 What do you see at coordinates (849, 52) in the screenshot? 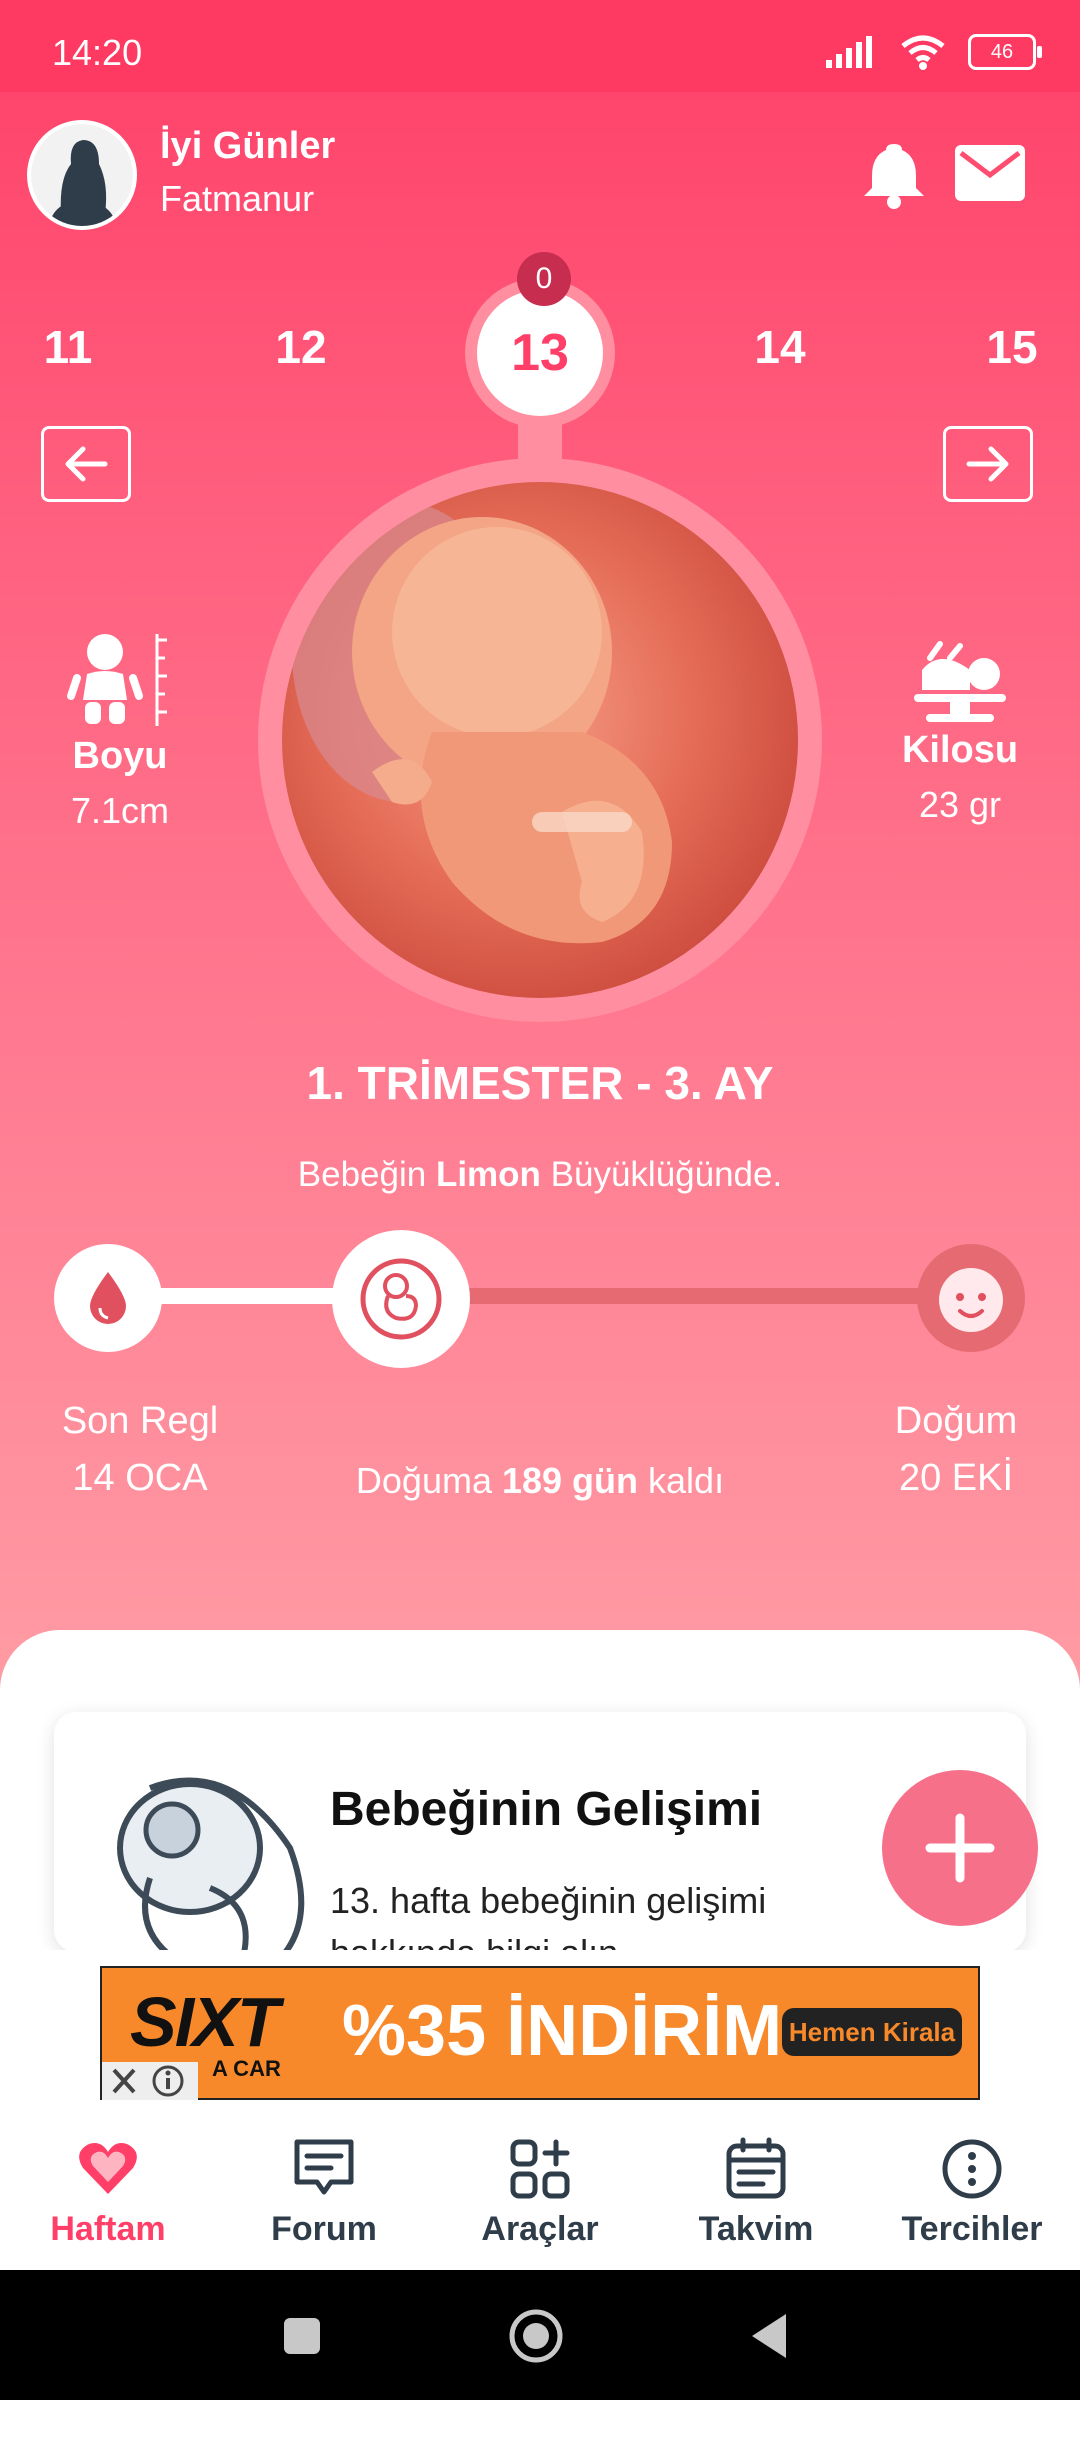
I see `signal-icon` at bounding box center [849, 52].